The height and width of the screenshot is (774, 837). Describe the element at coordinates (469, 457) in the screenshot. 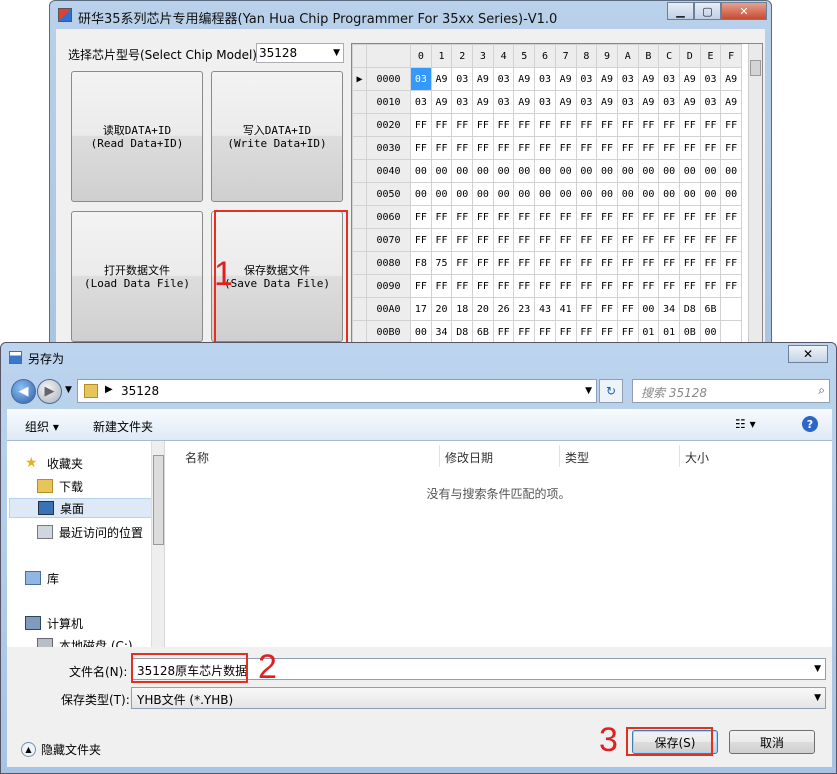

I see `column-header-date-modified: 修改日期` at that location.